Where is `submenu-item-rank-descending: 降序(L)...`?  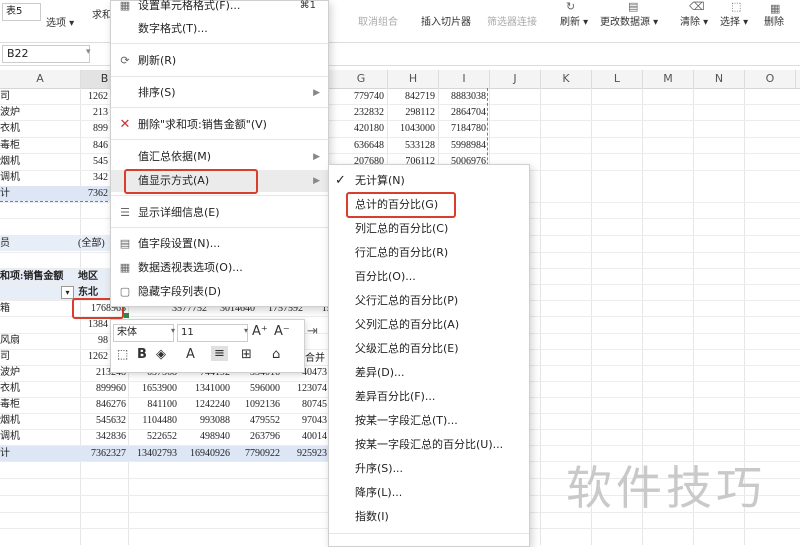 submenu-item-rank-descending: 降序(L)... is located at coordinates (429, 493).